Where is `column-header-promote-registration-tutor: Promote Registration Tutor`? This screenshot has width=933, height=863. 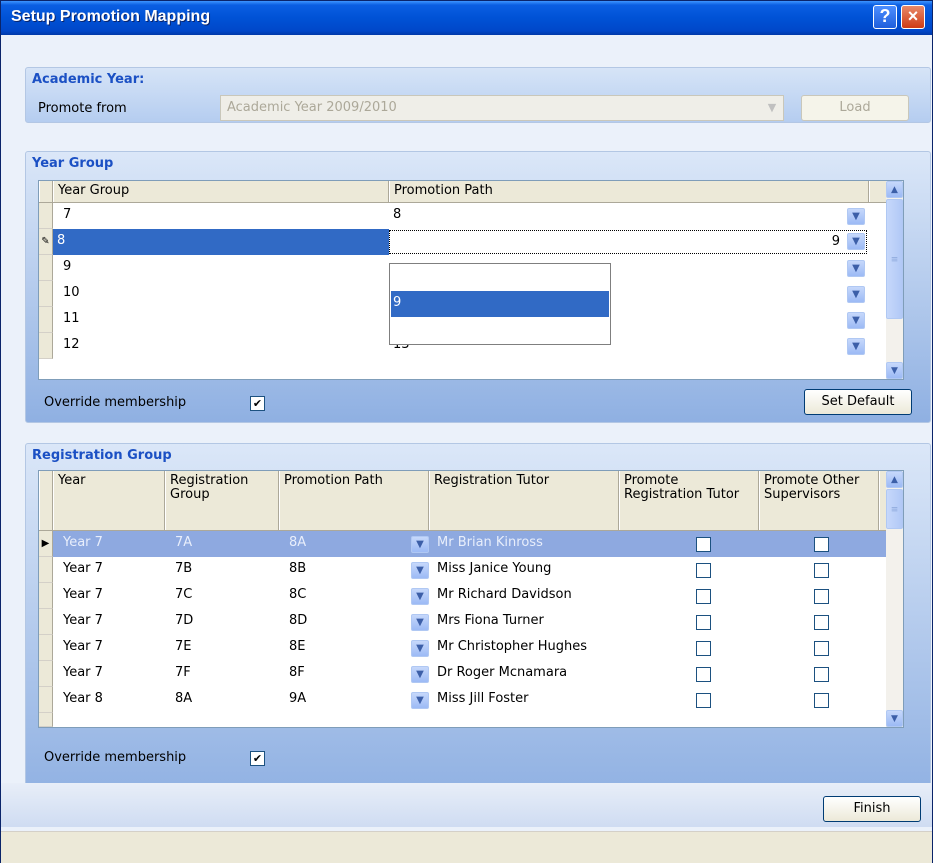
column-header-promote-registration-tutor: Promote Registration Tutor is located at coordinates (689, 500).